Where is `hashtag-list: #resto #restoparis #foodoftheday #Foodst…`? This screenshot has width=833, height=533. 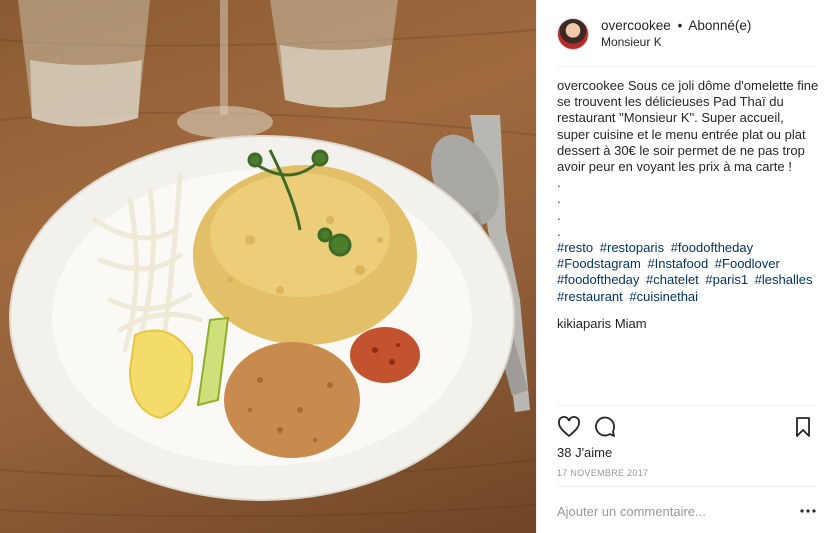
hashtag-list: #resto #restoparis #foodoftheday #Foodst… is located at coordinates (688, 272).